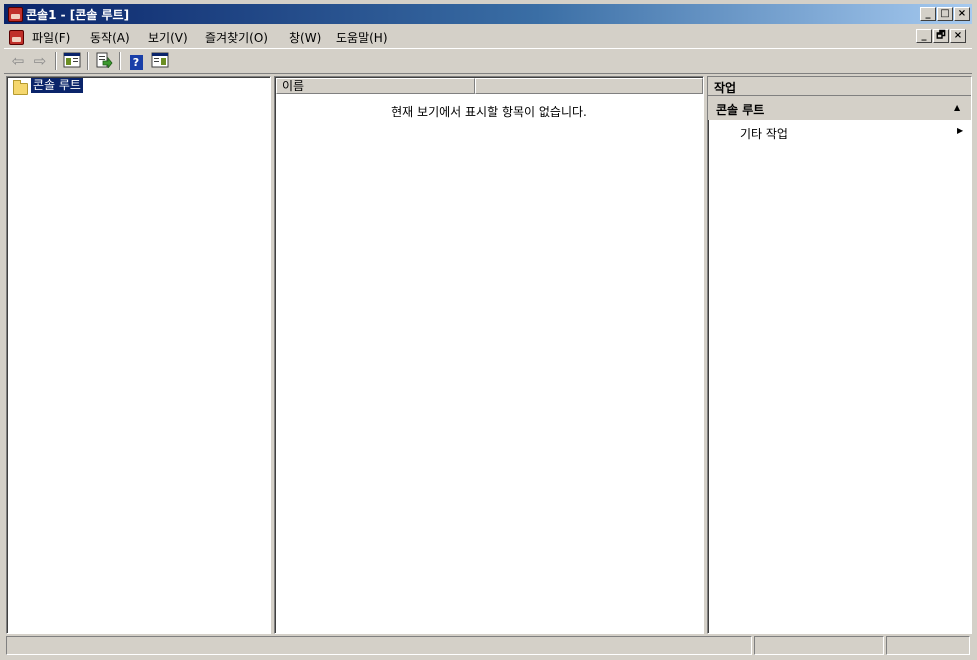 Image resolution: width=977 pixels, height=660 pixels. I want to click on title-bar: 콘솔1 - [콘솔 루트] _ □ ×, so click(488, 14).